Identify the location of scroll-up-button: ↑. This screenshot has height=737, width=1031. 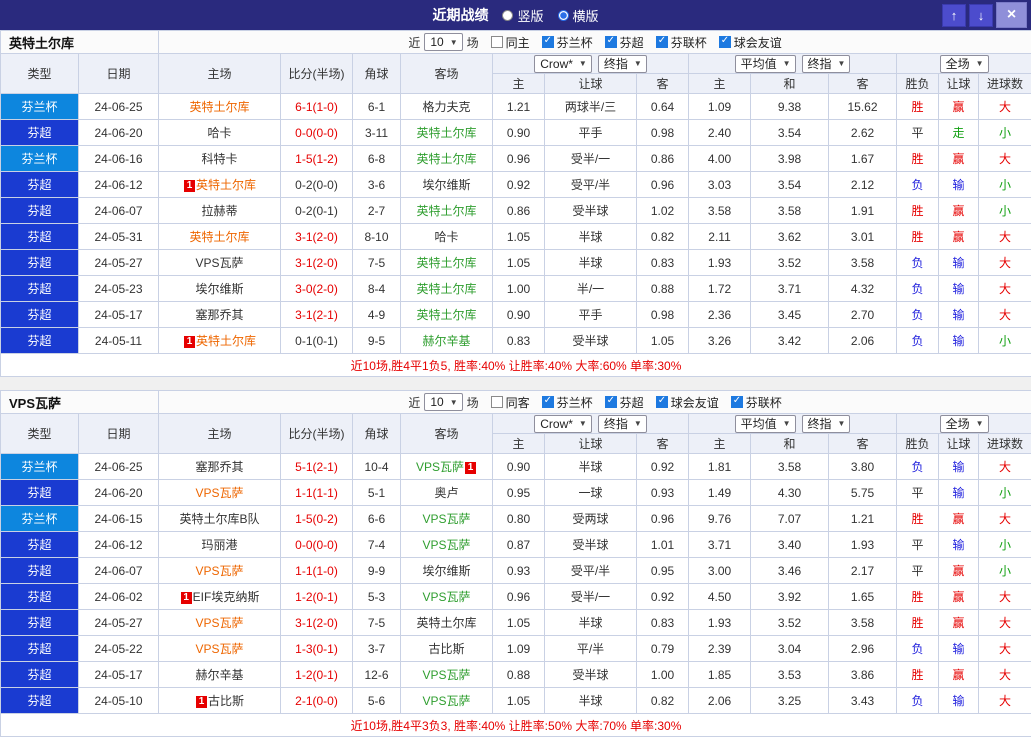
(954, 15).